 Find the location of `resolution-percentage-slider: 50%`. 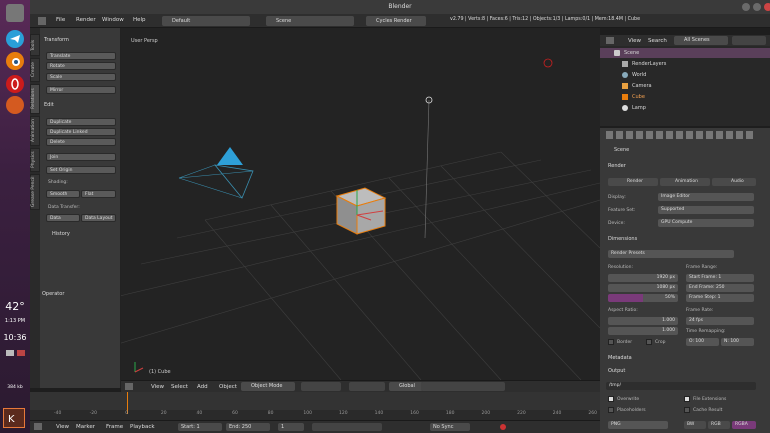

resolution-percentage-slider: 50% is located at coordinates (643, 298).